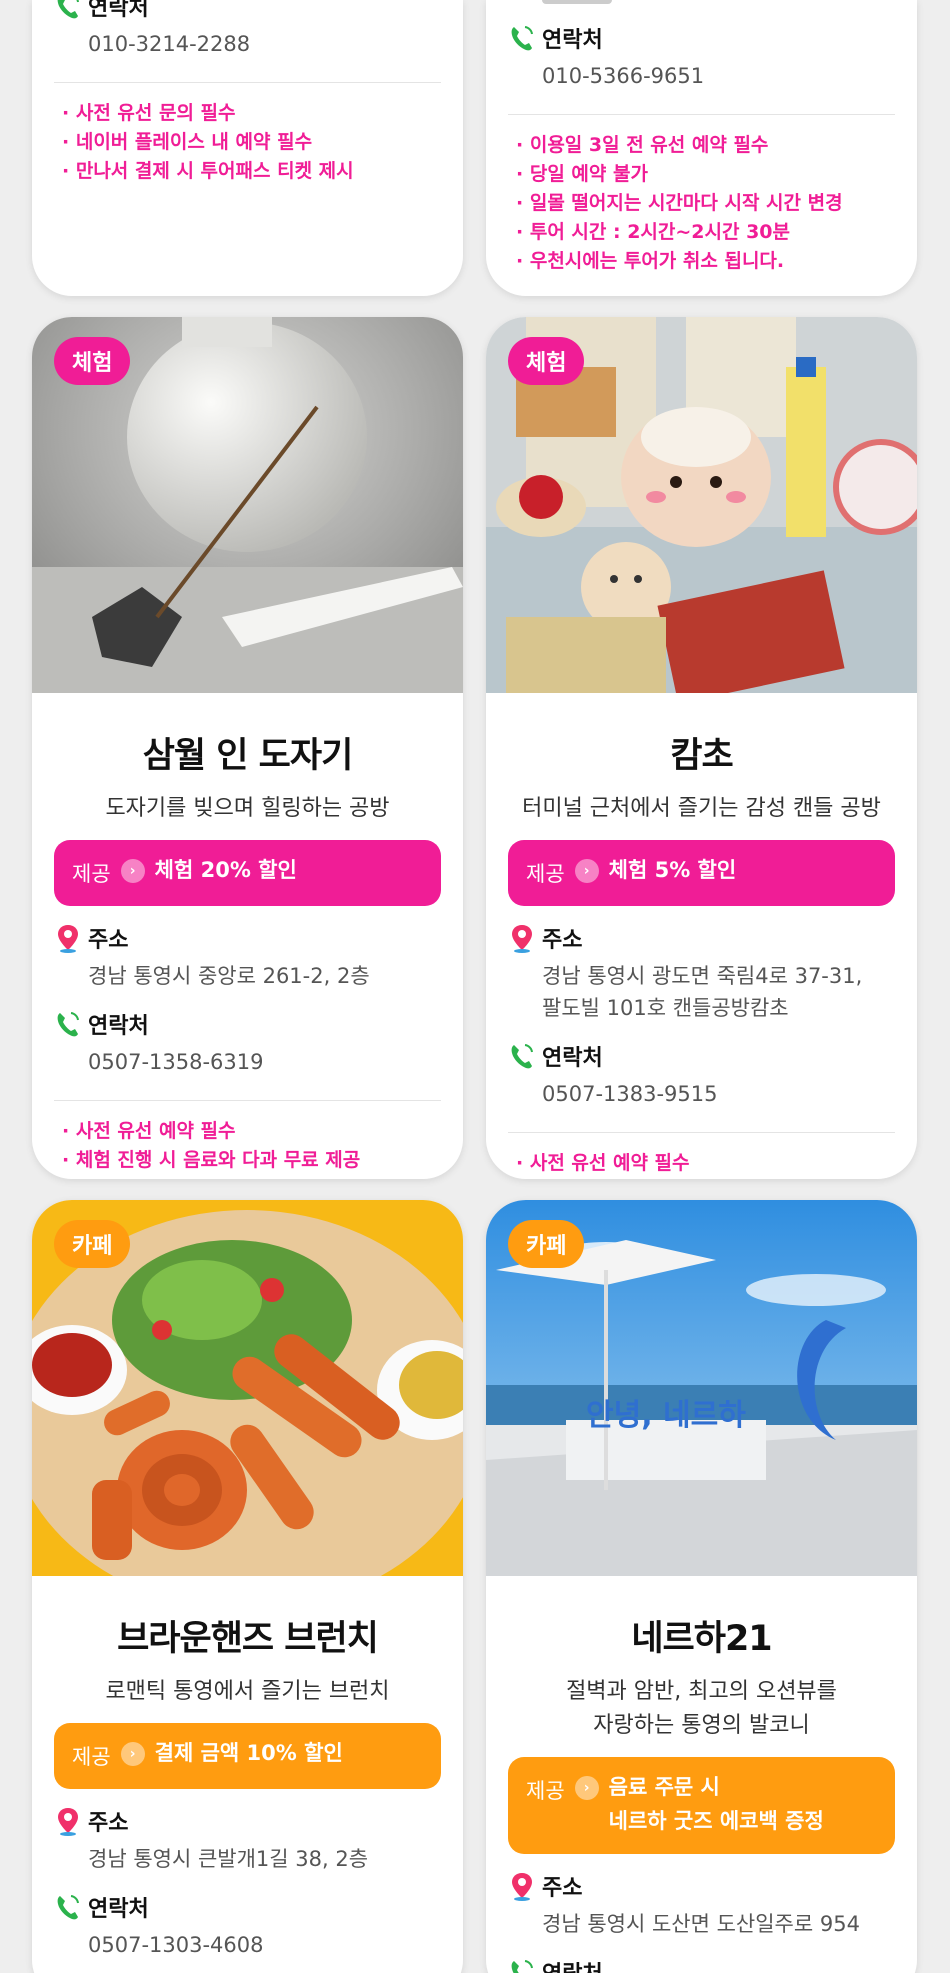 This screenshot has height=1973, width=950. What do you see at coordinates (228, 1859) in the screenshot?
I see `address-value: 경남 통영시 큰발개1길 38, 2층` at bounding box center [228, 1859].